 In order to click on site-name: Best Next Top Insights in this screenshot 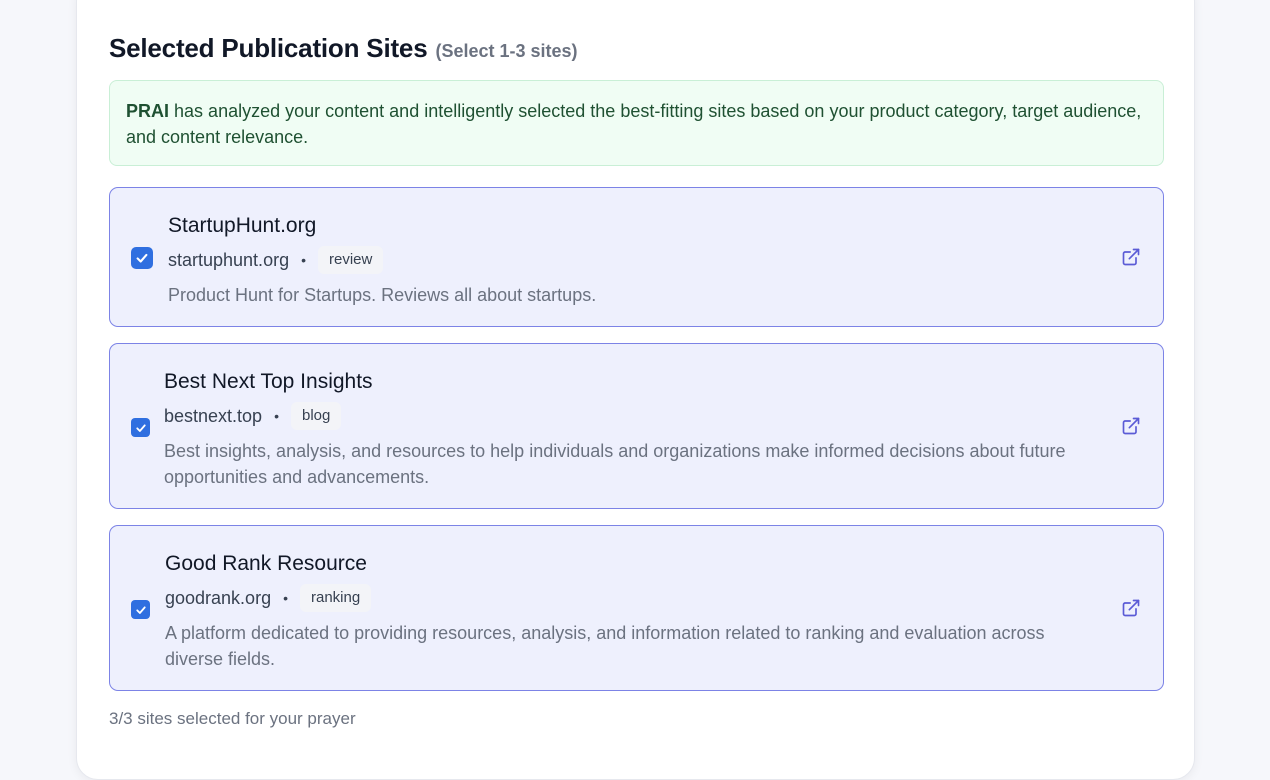, I will do `click(268, 381)`.